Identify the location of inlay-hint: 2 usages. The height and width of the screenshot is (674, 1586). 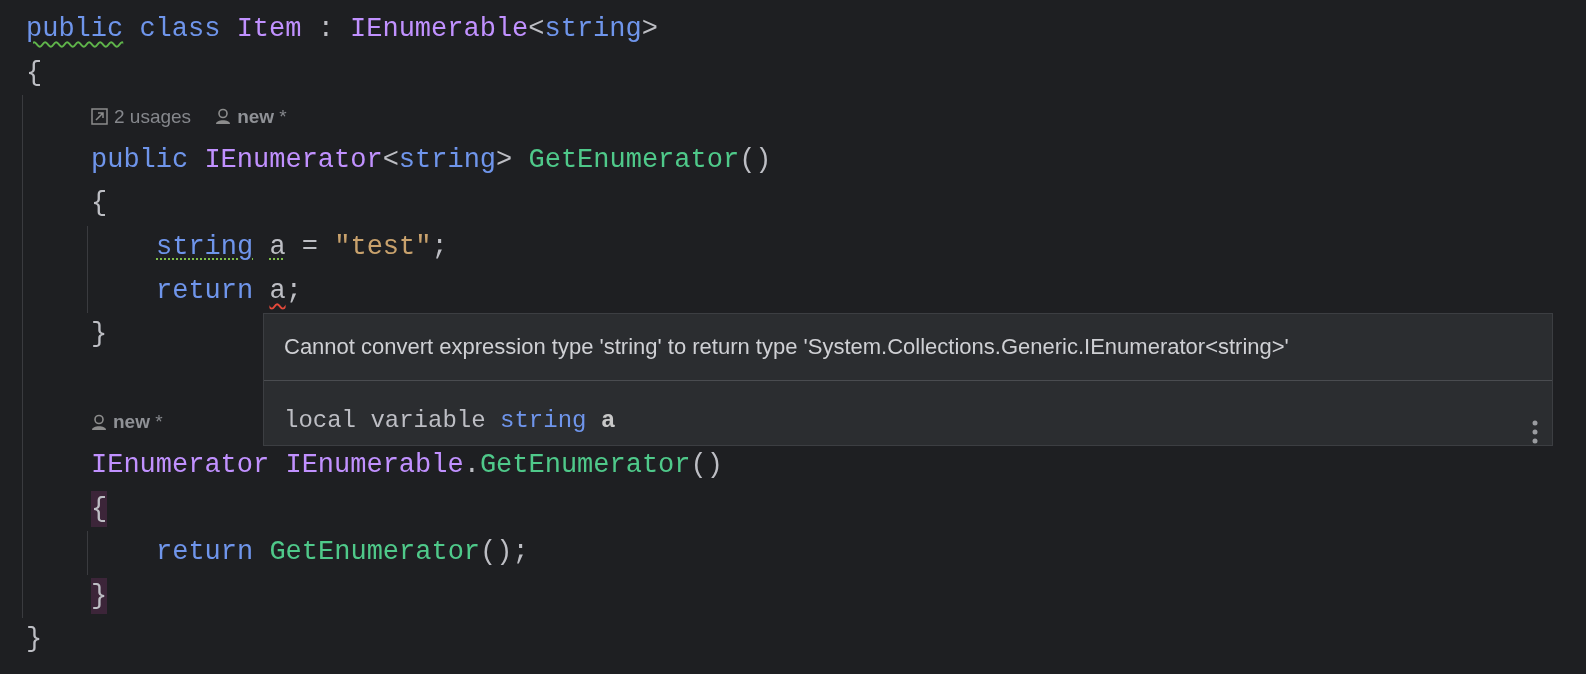
(153, 117).